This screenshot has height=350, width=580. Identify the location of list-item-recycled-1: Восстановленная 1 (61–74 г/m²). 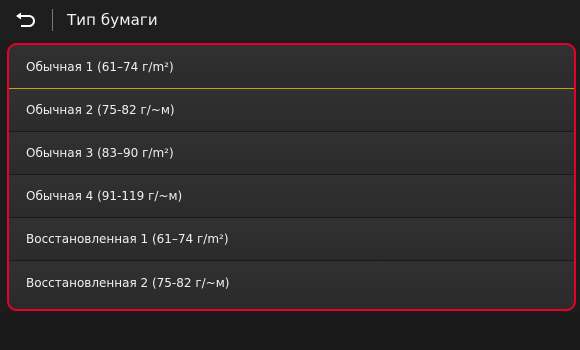
(291, 239).